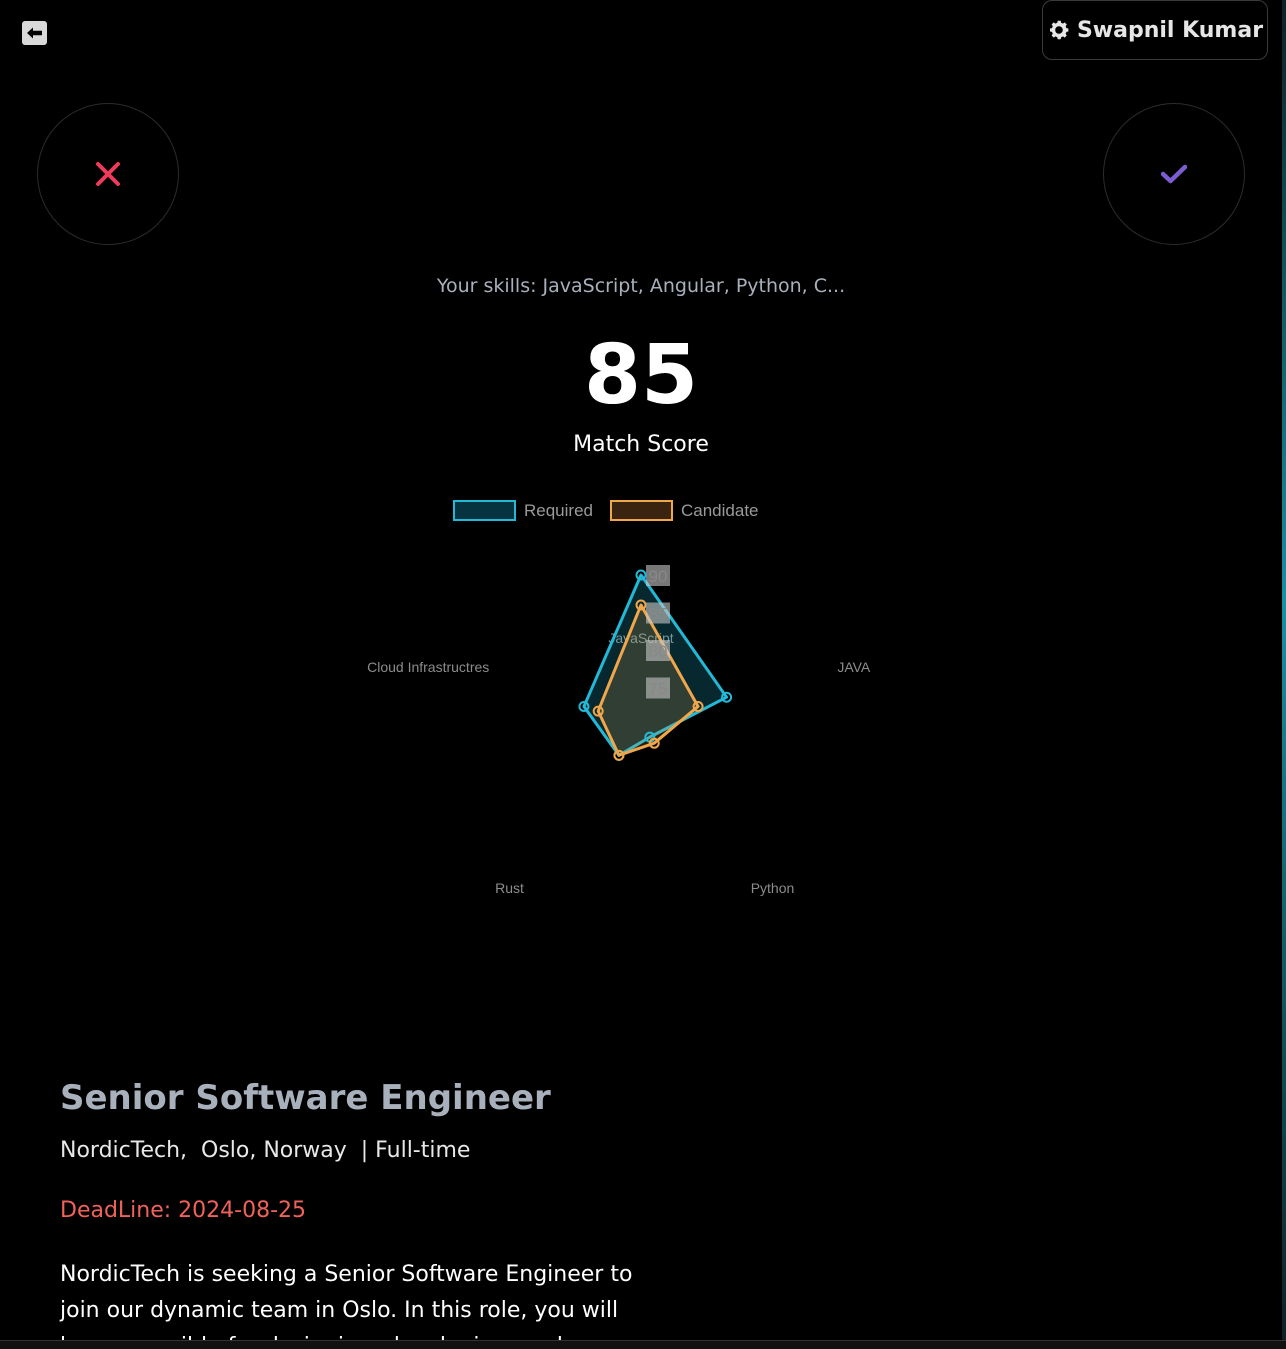 This screenshot has height=1349, width=1286. Describe the element at coordinates (509, 888) in the screenshot. I see `axis-label-3: Rust` at that location.